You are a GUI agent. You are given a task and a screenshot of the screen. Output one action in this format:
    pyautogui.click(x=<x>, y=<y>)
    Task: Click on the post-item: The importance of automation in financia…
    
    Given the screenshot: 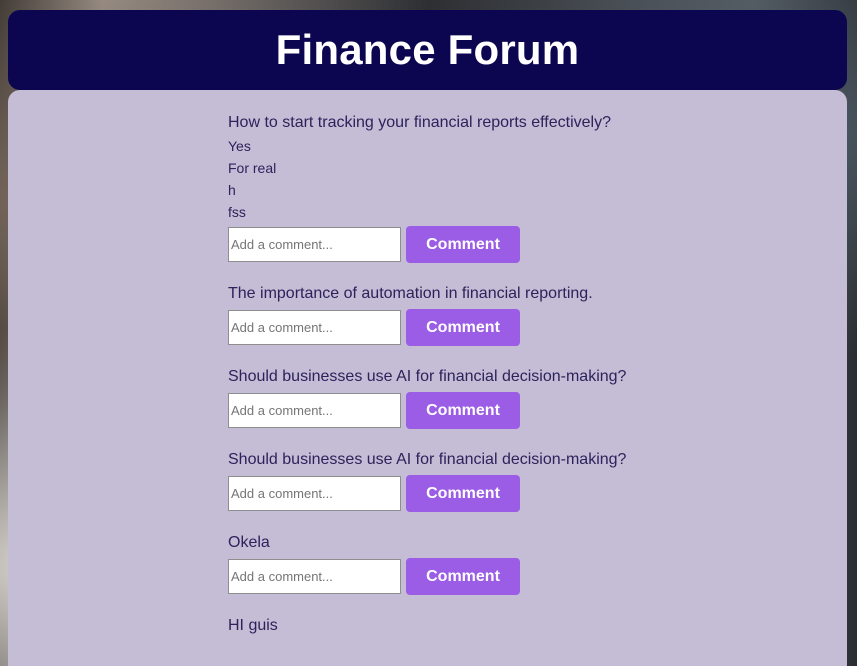 What is the action you would take?
    pyautogui.click(x=458, y=314)
    